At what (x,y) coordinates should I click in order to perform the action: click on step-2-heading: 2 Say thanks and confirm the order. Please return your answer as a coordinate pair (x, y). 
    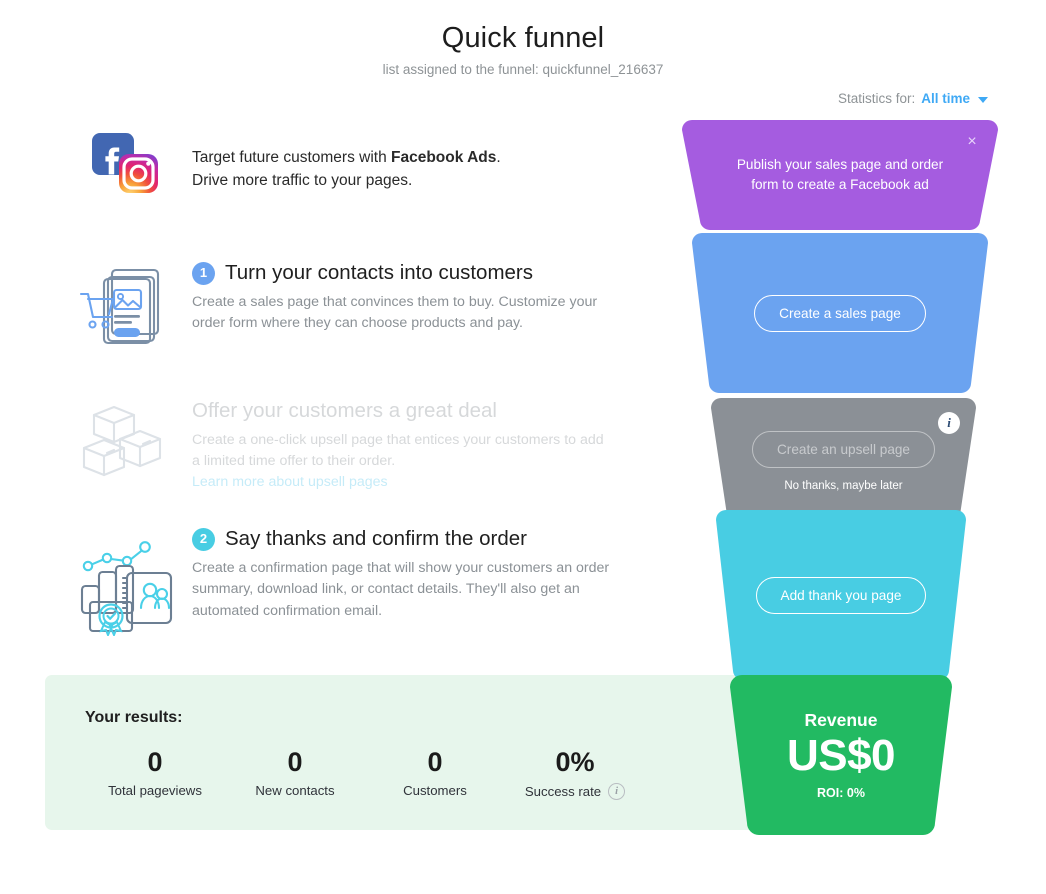
    Looking at the image, I should click on (402, 539).